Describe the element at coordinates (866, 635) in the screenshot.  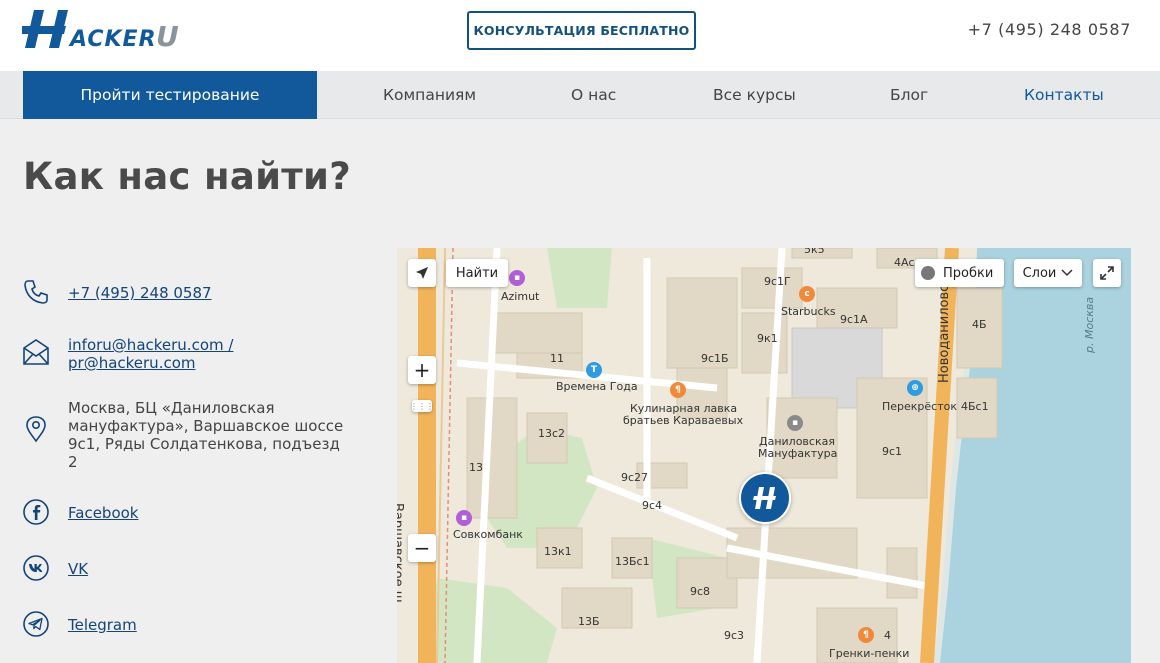
I see `restaurant-icon-2: ¶` at that location.